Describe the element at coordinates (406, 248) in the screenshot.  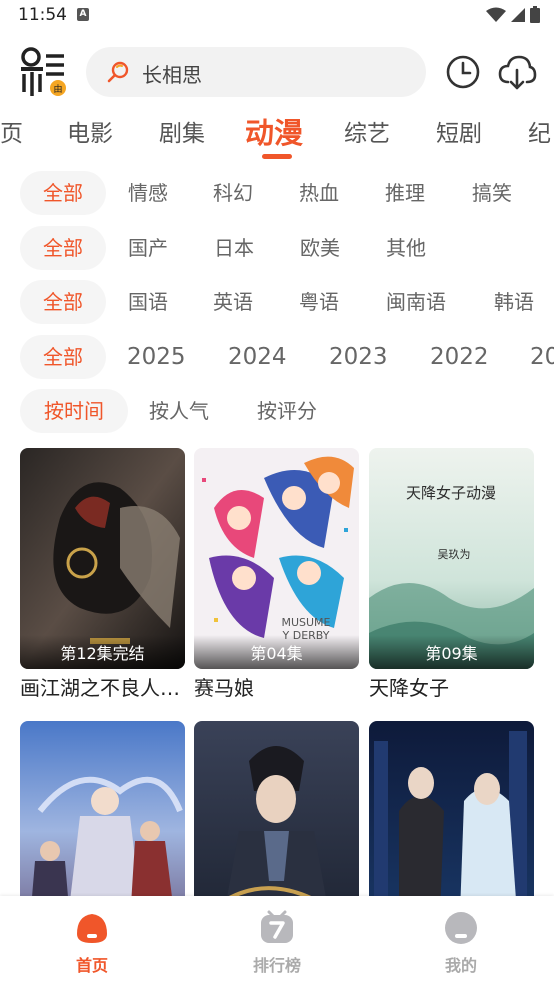
I see `filter-chip: 其他` at that location.